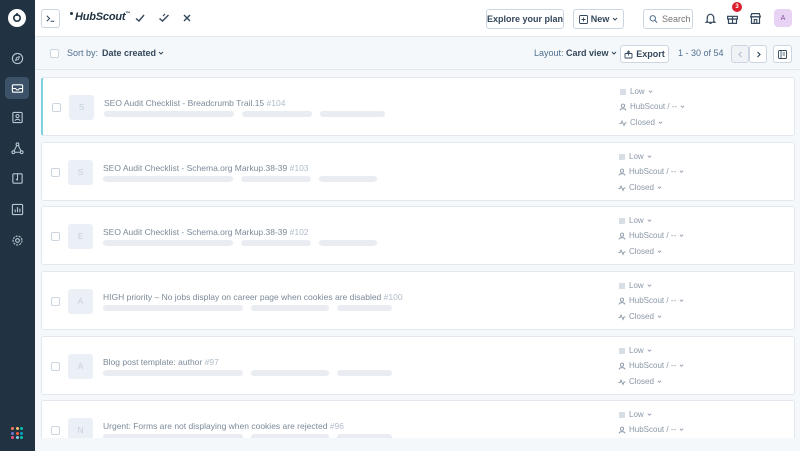 Image resolution: width=800 pixels, height=451 pixels. What do you see at coordinates (133, 53) in the screenshot?
I see `sort-dropdown: Date created` at bounding box center [133, 53].